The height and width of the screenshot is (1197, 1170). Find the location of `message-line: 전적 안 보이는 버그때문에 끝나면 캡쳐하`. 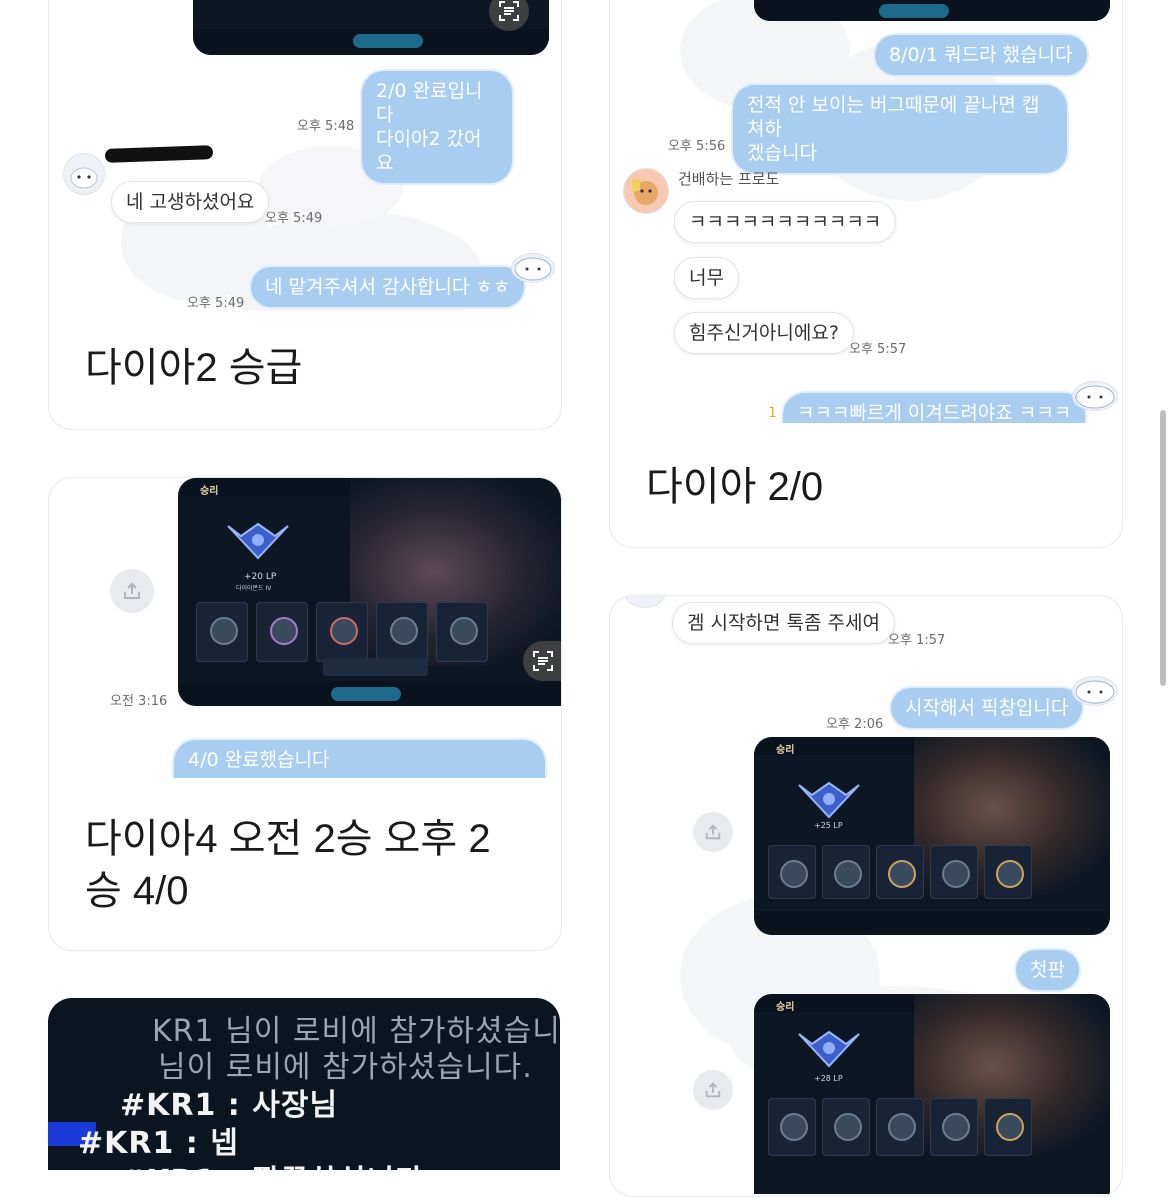

message-line: 전적 안 보이는 버그때문에 끝나면 캡쳐하 is located at coordinates (893, 117).